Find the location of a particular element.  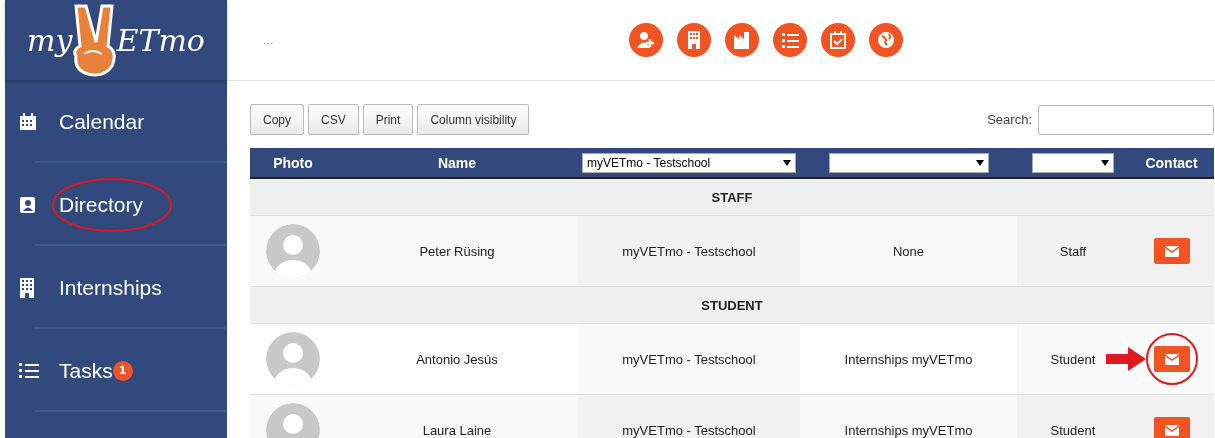

user-add-button is located at coordinates (645, 40).